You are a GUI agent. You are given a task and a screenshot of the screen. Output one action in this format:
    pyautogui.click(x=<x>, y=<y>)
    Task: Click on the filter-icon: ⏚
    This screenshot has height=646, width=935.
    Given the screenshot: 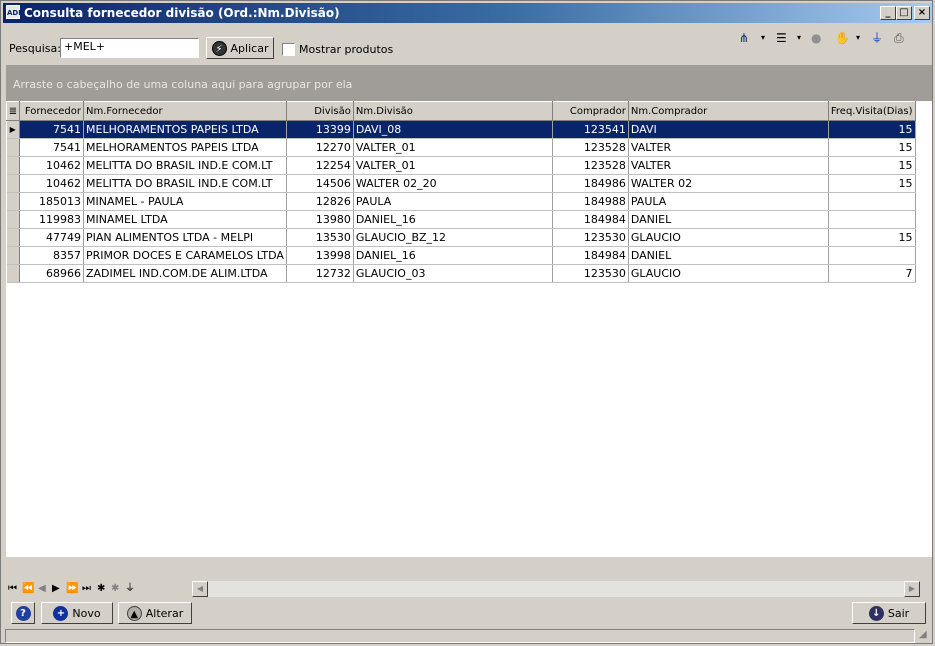 What is the action you would take?
    pyautogui.click(x=130, y=589)
    